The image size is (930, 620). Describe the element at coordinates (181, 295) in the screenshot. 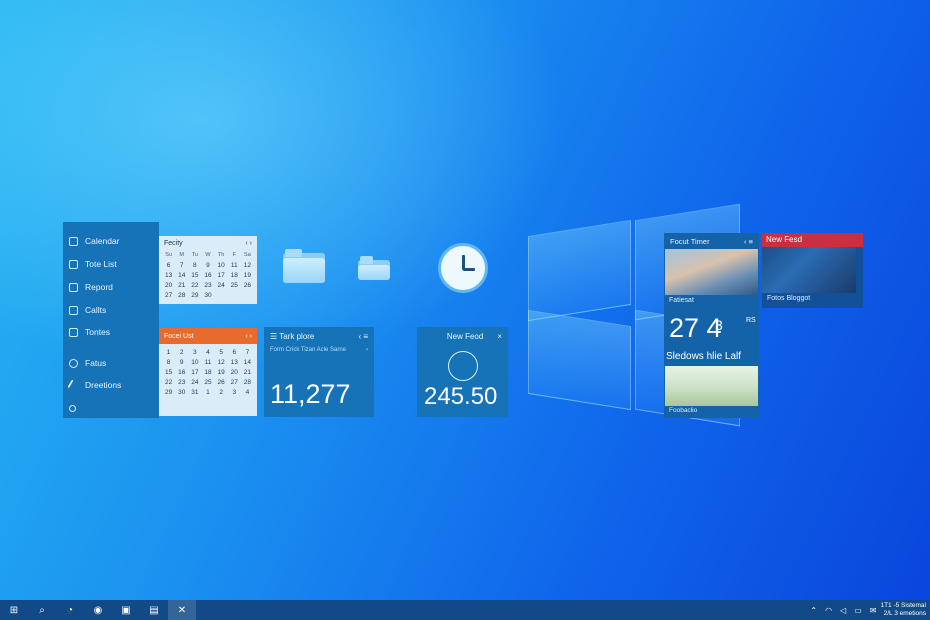

I see `calendar-day: 28` at that location.